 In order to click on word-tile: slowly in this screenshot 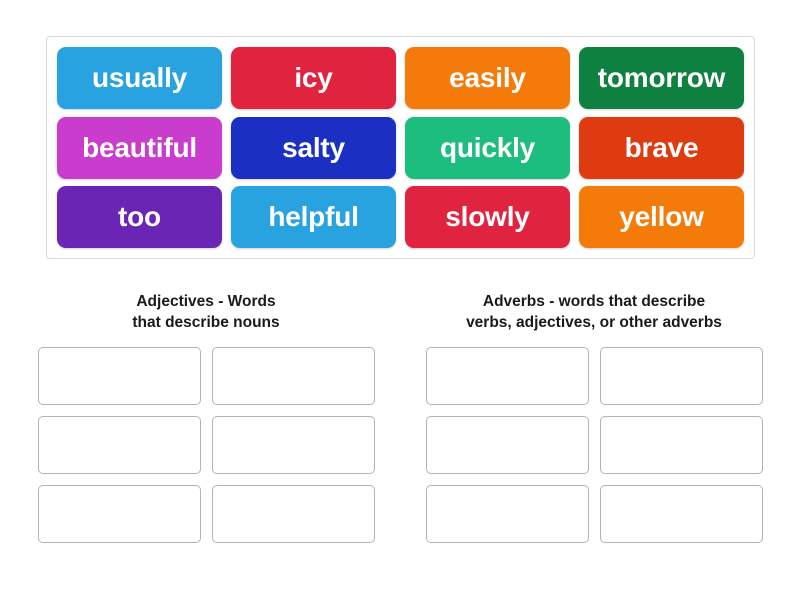, I will do `click(487, 217)`.